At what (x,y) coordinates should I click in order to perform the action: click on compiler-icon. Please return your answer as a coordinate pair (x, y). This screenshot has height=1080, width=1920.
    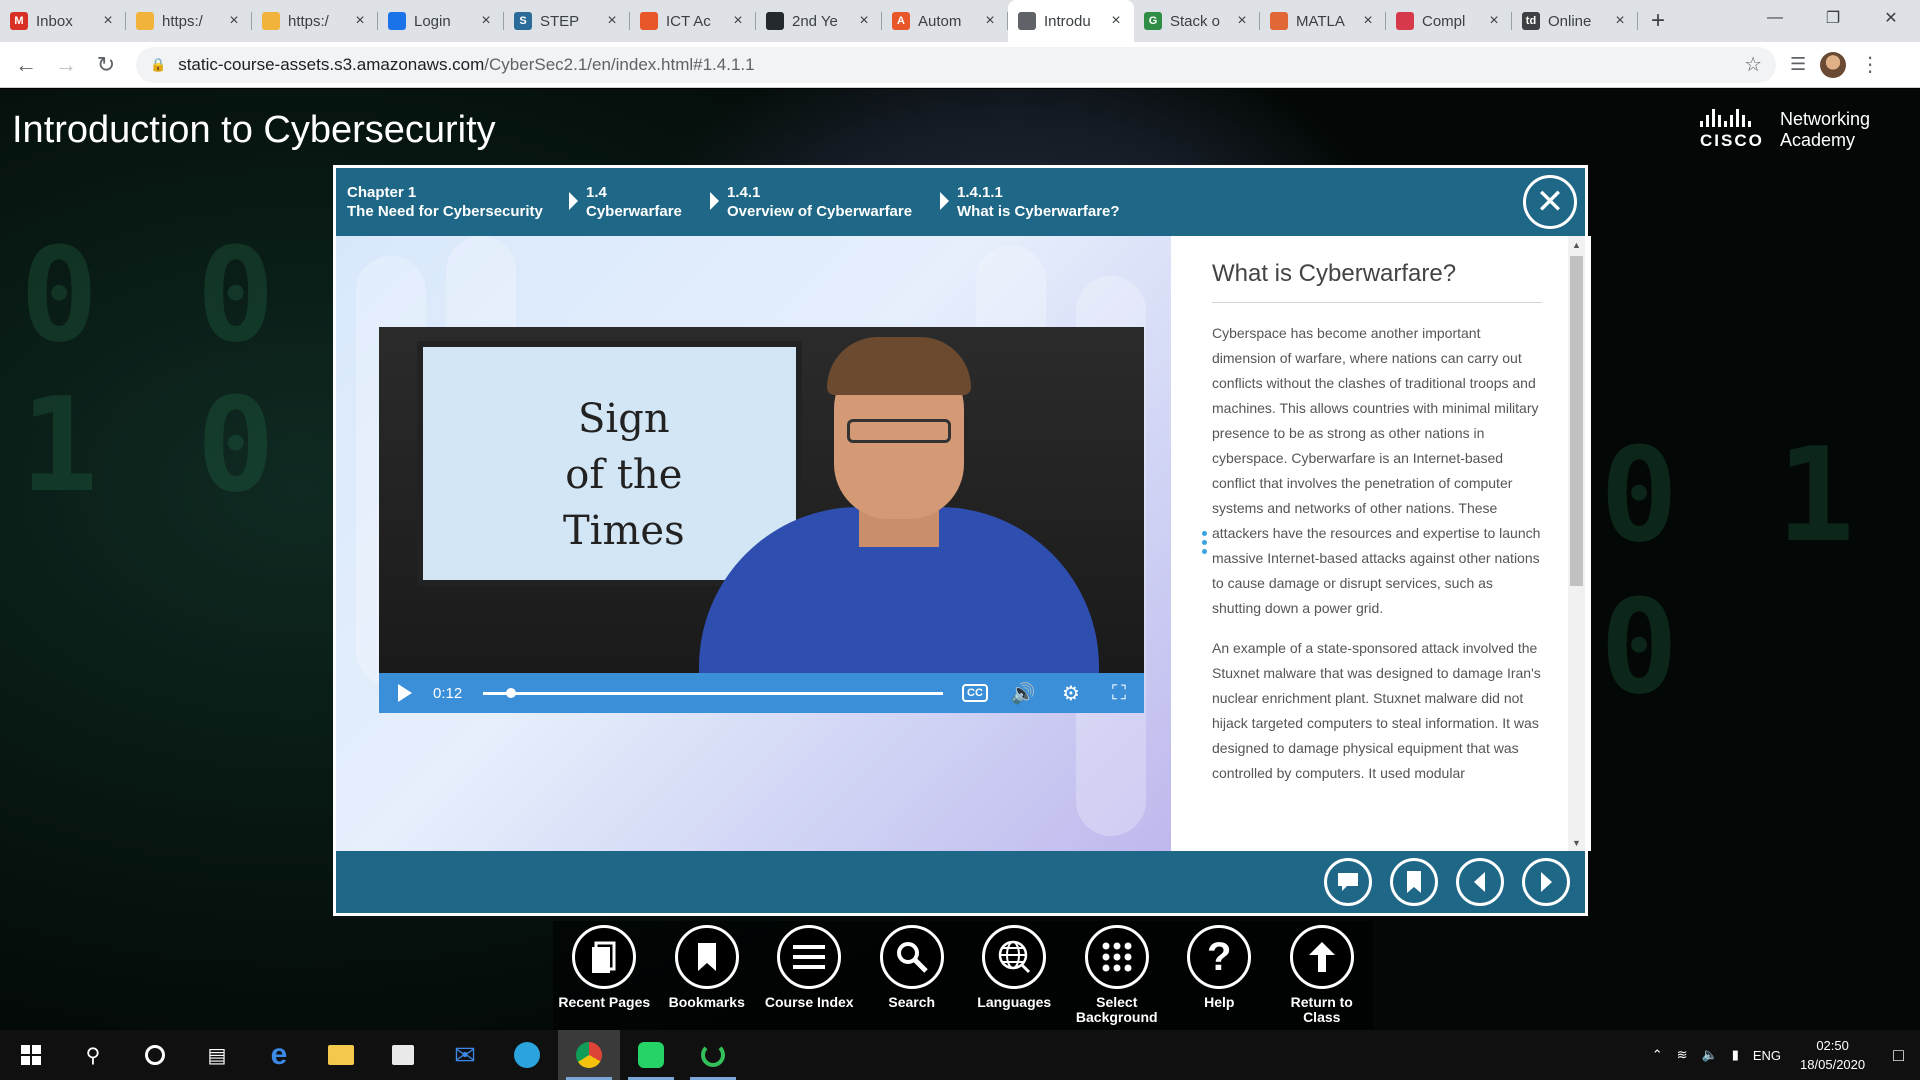
    Looking at the image, I should click on (1405, 21).